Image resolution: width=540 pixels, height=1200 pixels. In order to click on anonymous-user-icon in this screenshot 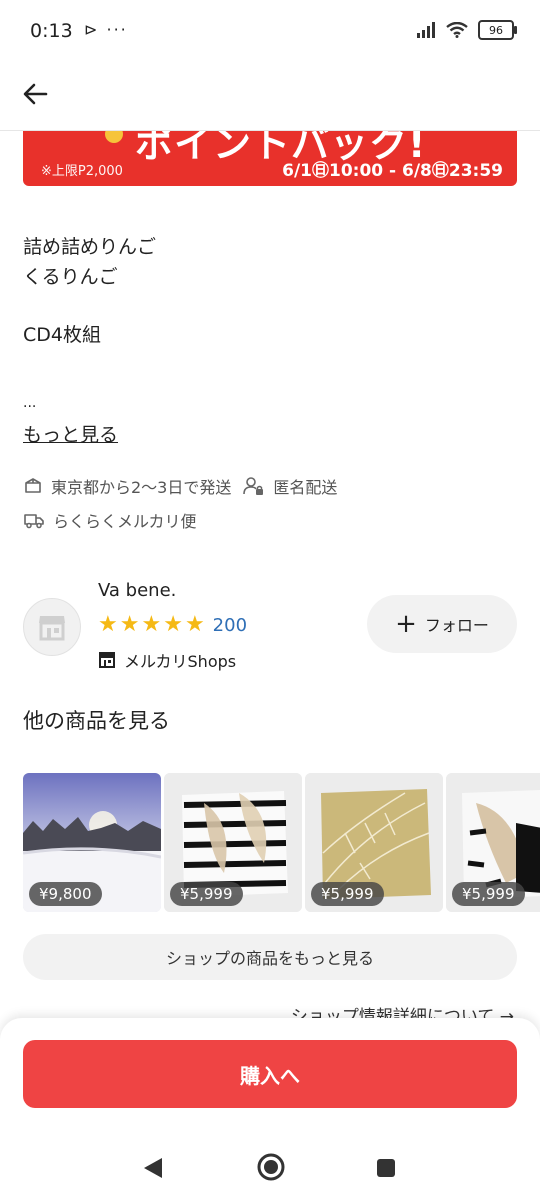, I will do `click(253, 486)`.